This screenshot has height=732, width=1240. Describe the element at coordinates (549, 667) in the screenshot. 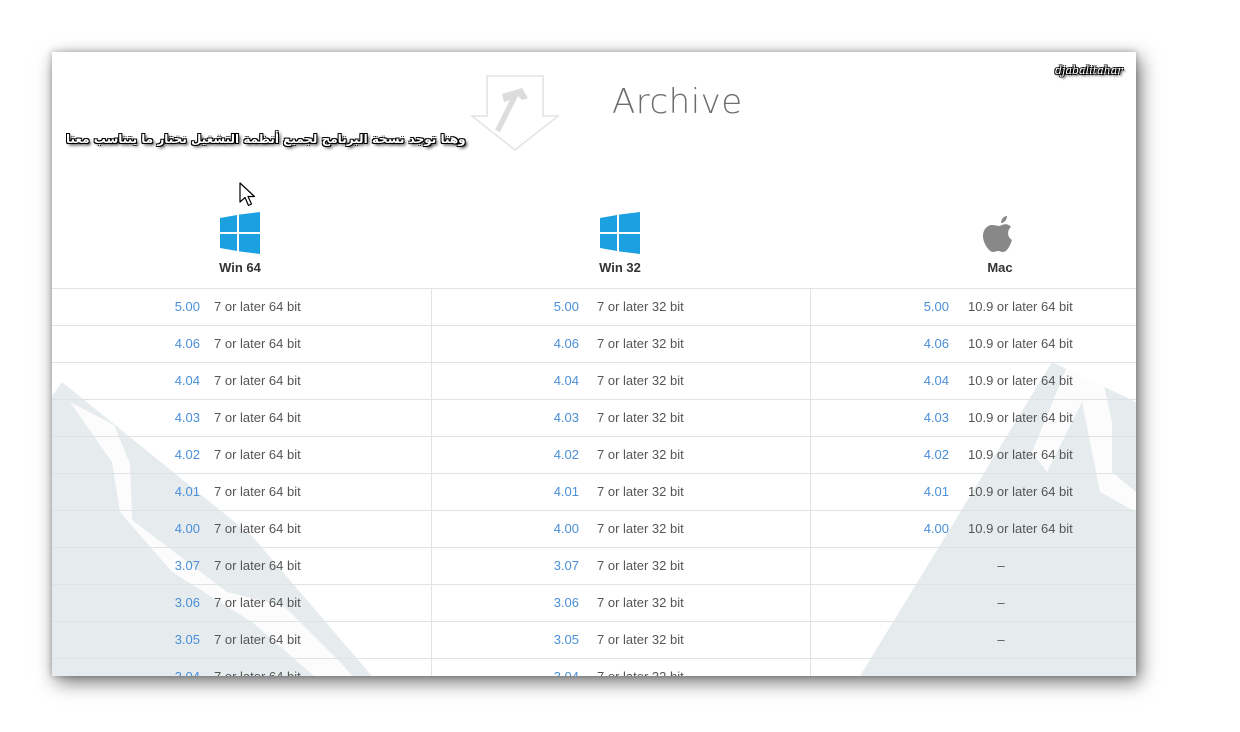

I see `version-link-win32: 3.04` at that location.